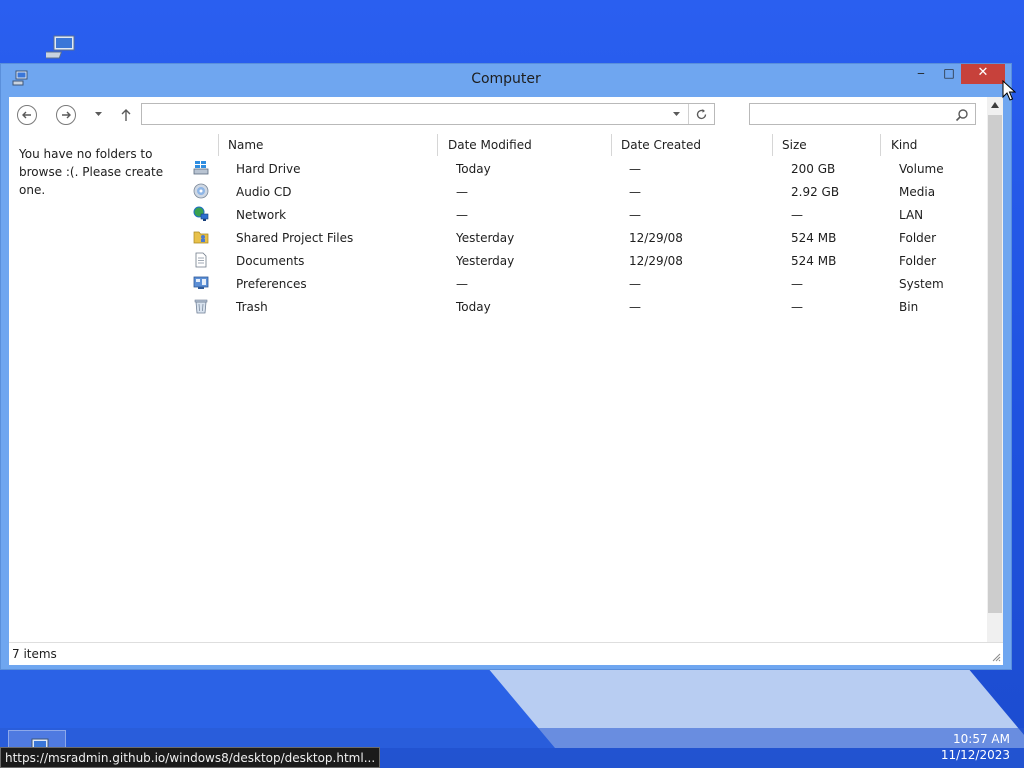 Image resolution: width=1024 pixels, height=768 pixels. Describe the element at coordinates (201, 237) in the screenshot. I see `shared-folder-icon` at that location.